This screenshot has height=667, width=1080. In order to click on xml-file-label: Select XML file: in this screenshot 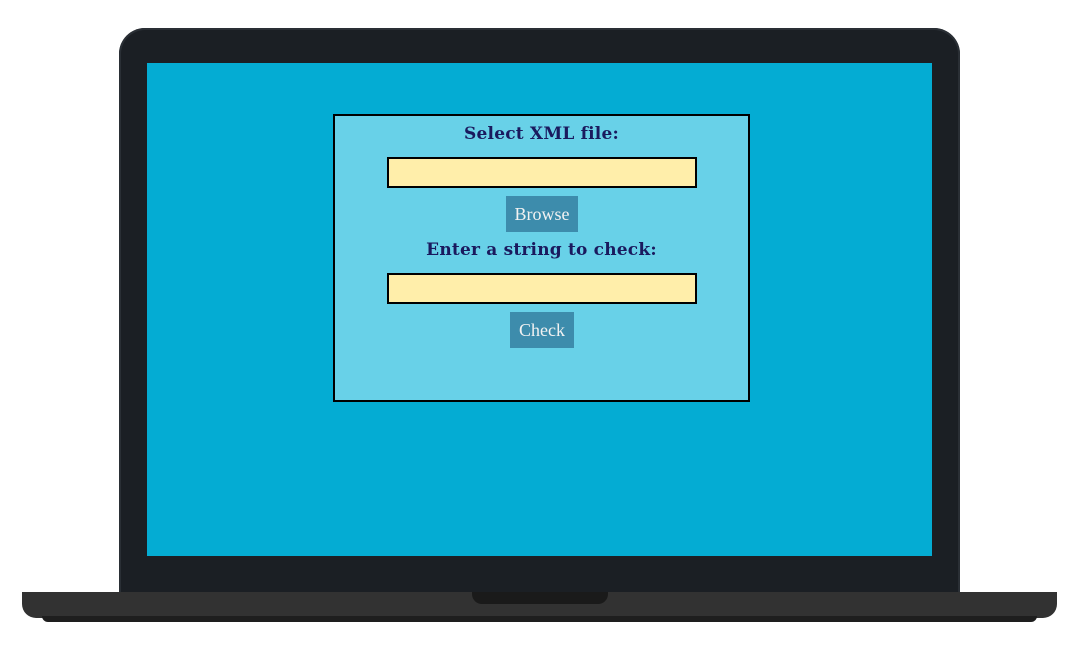, I will do `click(541, 134)`.